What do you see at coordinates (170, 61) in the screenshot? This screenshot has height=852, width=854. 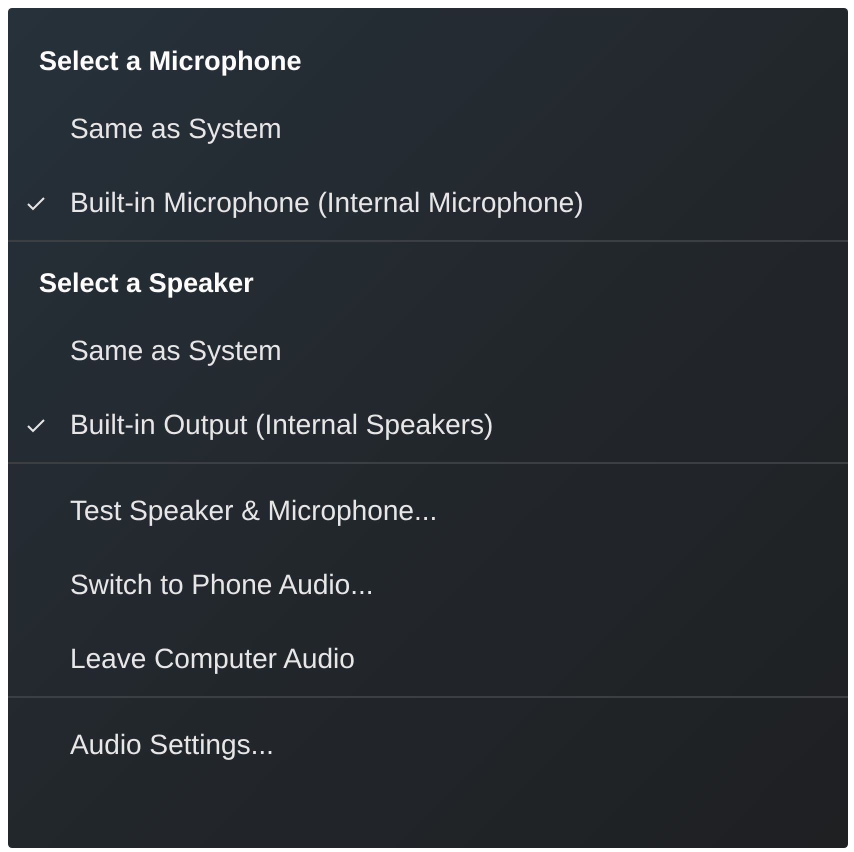 I see `section-header: Select a Microphone` at bounding box center [170, 61].